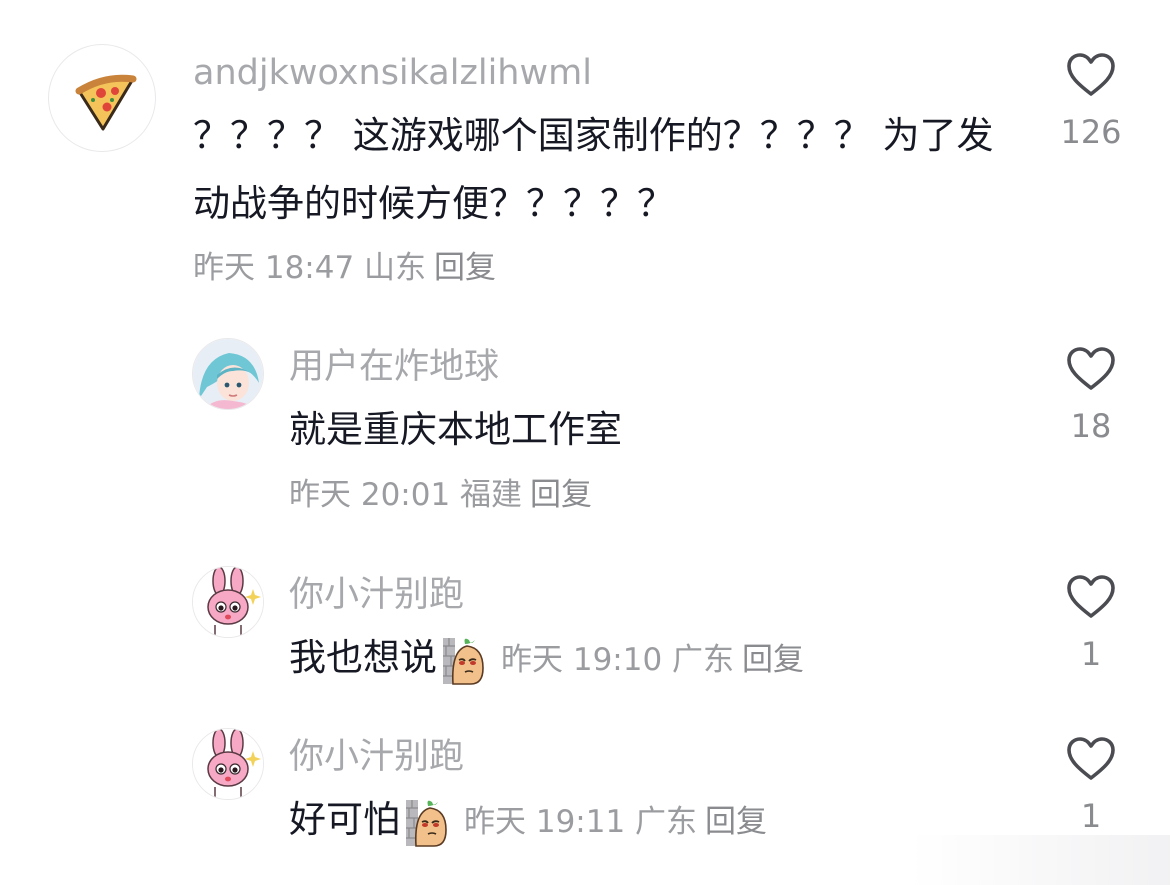 Image resolution: width=1170 pixels, height=885 pixels. What do you see at coordinates (106, 102) in the screenshot?
I see `pizza-slice-icon` at bounding box center [106, 102].